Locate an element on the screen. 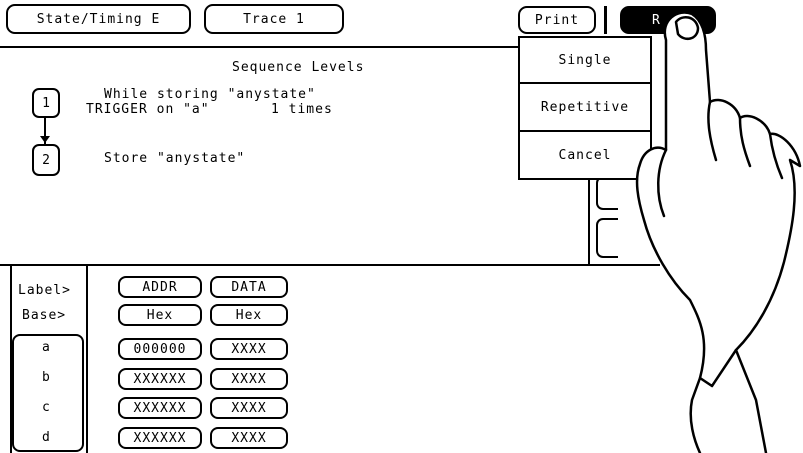  term-a-addr-field: 000000 is located at coordinates (160, 349).